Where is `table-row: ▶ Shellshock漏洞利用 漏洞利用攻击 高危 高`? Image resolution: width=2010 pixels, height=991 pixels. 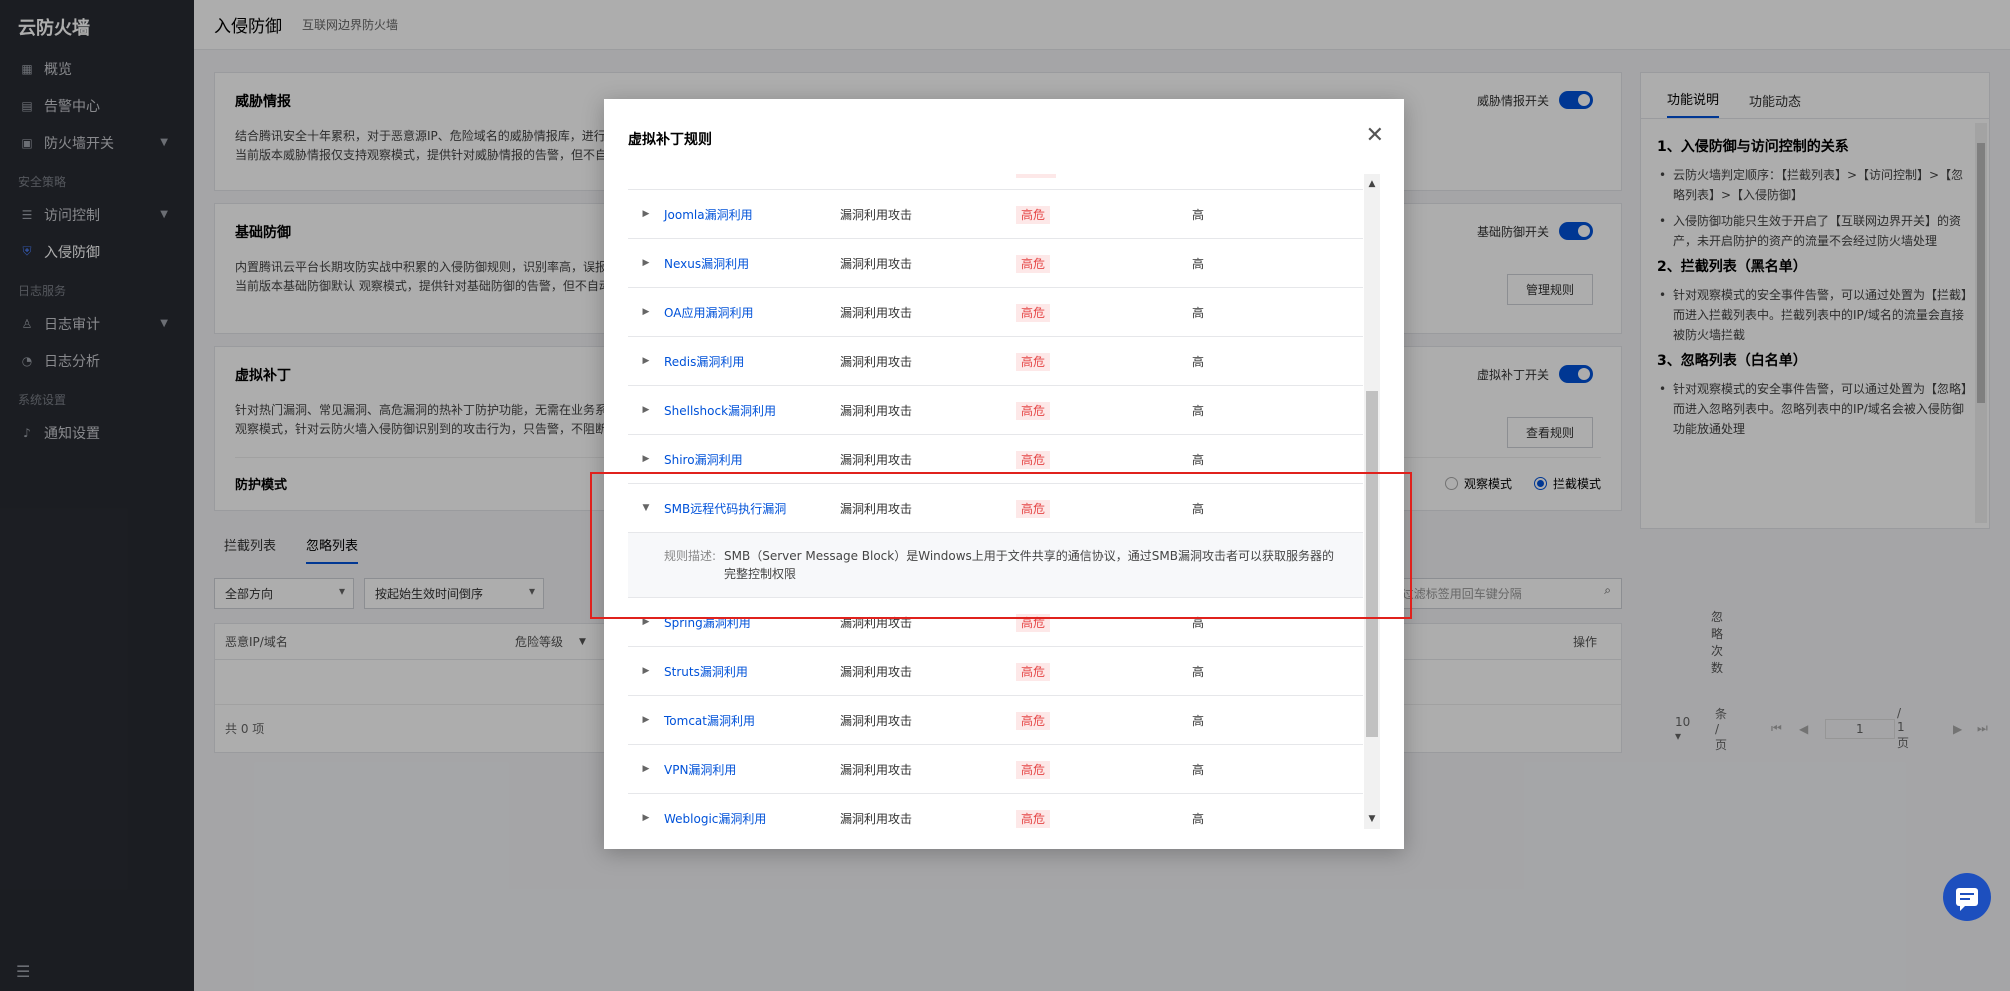
table-row: ▶ Shellshock漏洞利用 漏洞利用攻击 高危 高 is located at coordinates (995, 410).